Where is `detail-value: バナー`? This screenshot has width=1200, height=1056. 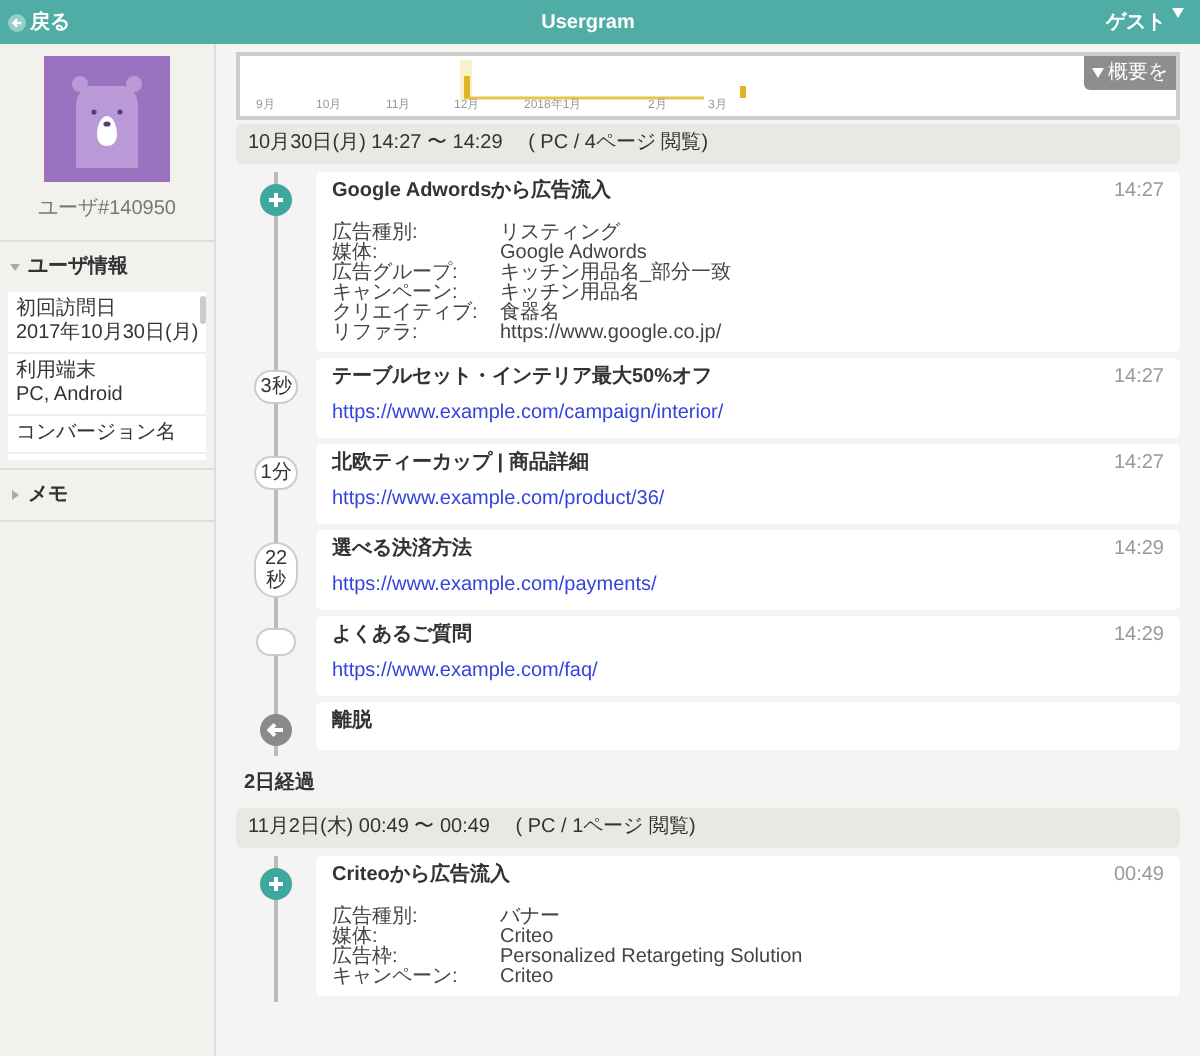
detail-value: バナー is located at coordinates (531, 918).